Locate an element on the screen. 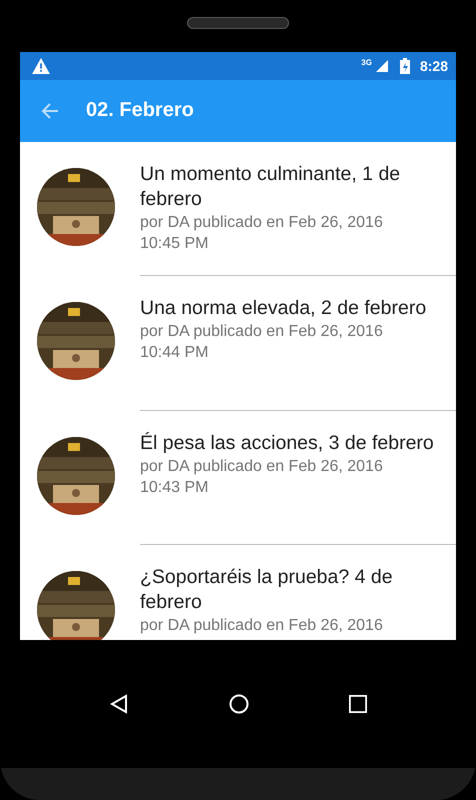 Image resolution: width=476 pixels, height=800 pixels. back-icon is located at coordinates (119, 704).